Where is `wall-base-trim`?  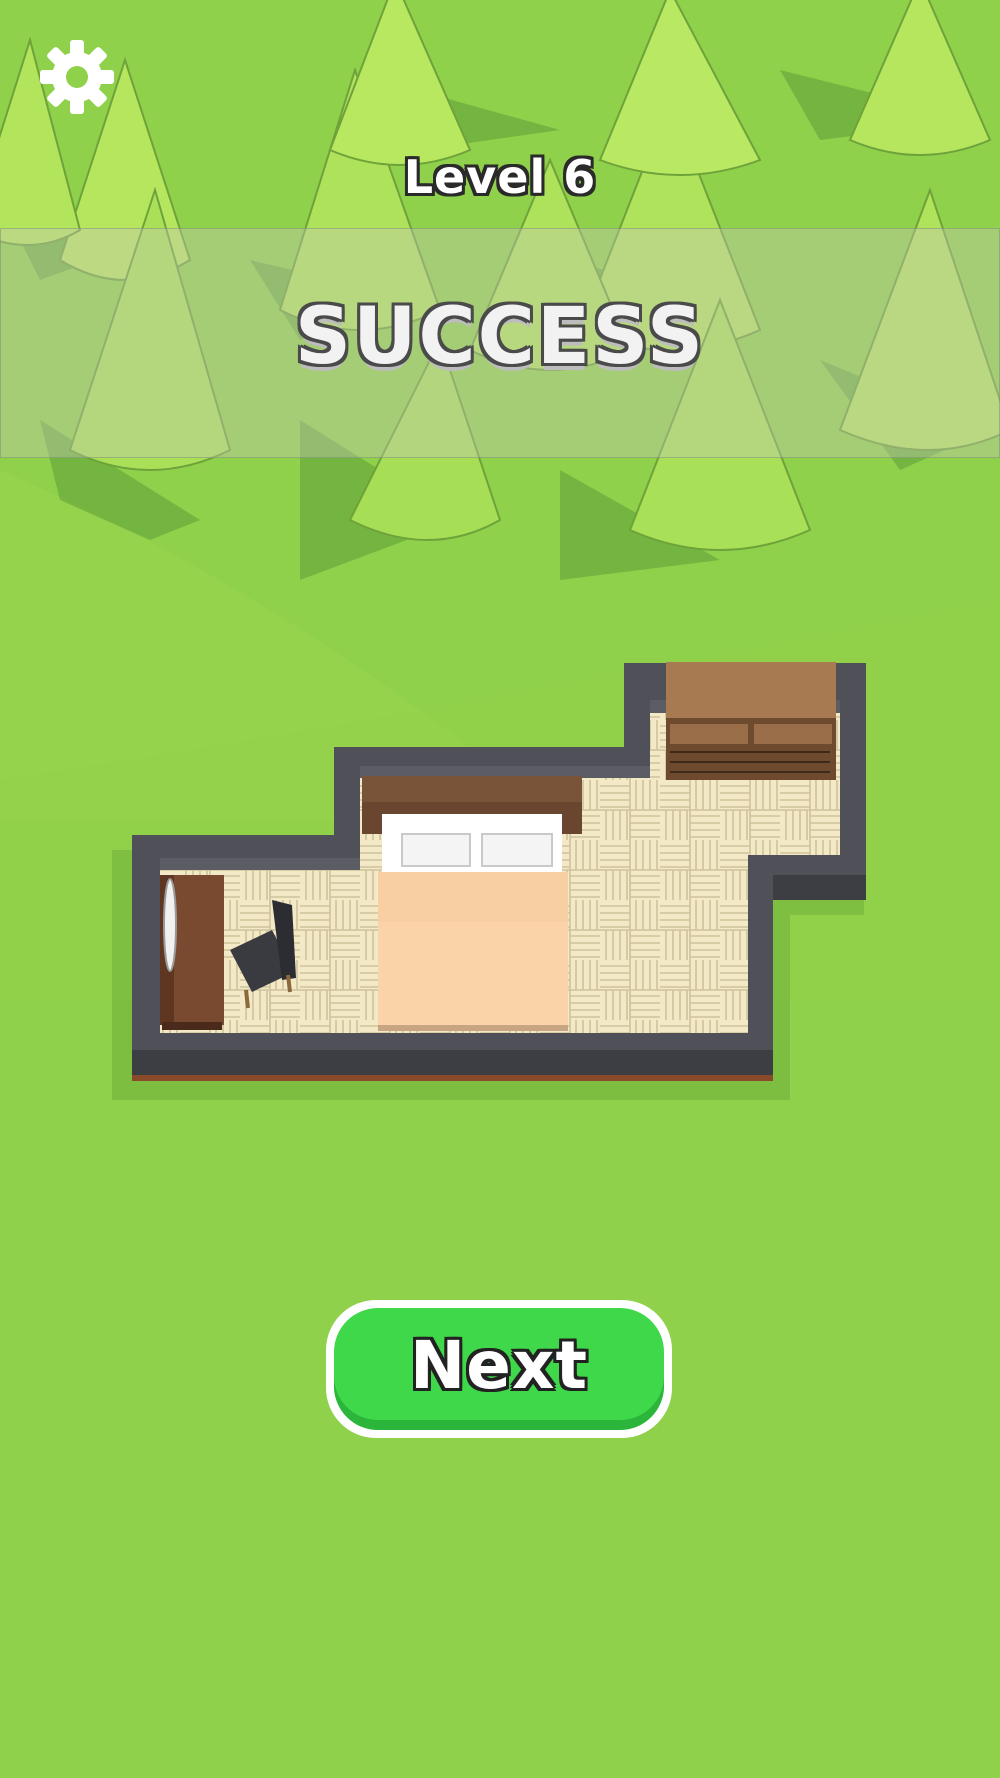
wall-base-trim is located at coordinates (452, 1078).